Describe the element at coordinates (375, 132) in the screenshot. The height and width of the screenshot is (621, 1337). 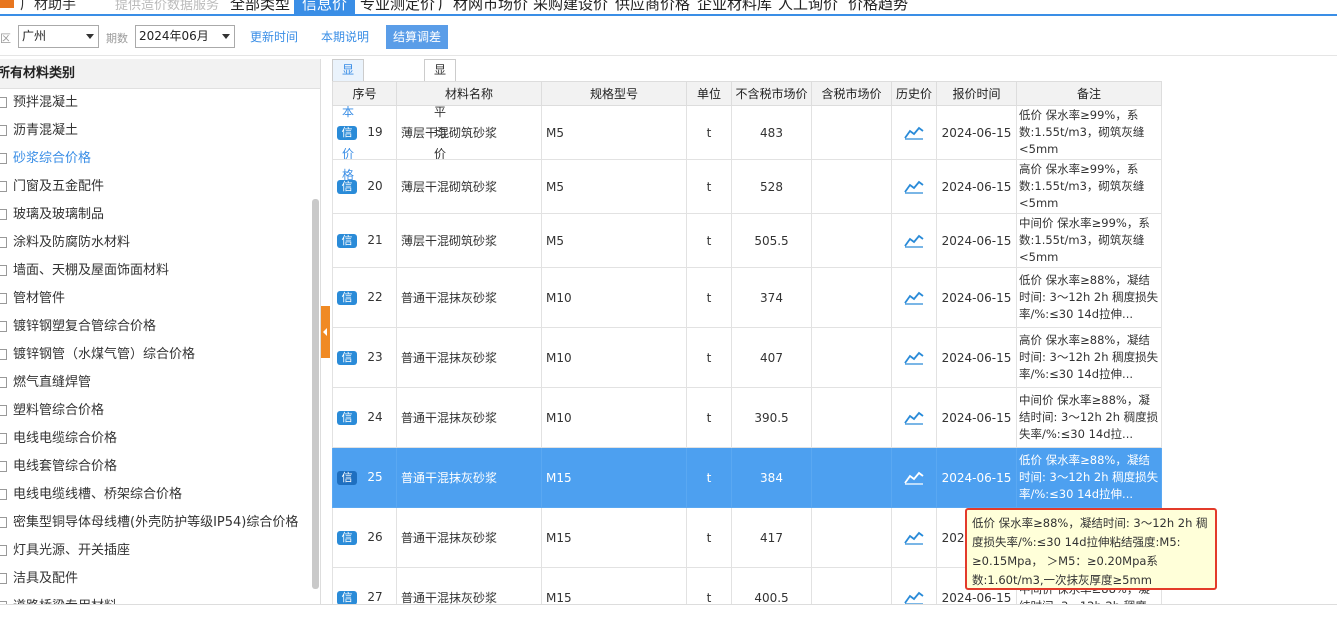
I see `row-seq: 19` at that location.